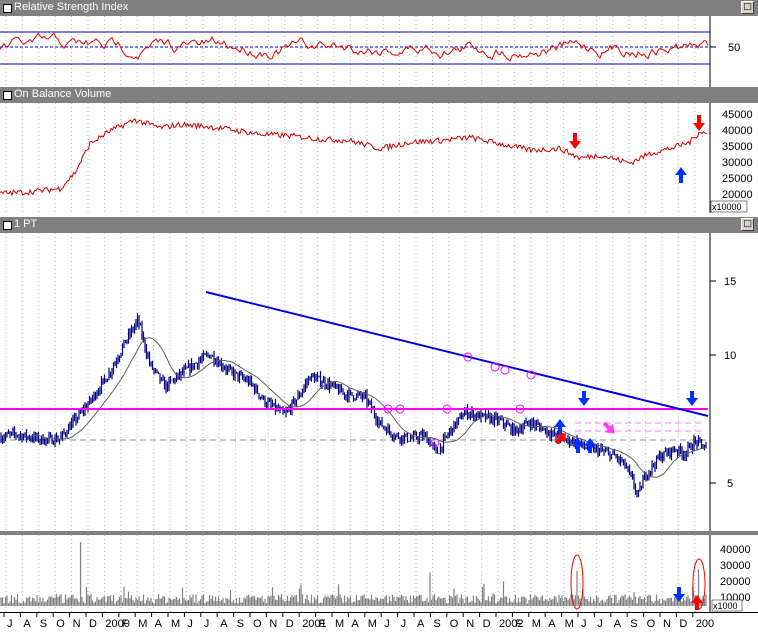  Describe the element at coordinates (737, 179) in the screenshot. I see `obv-tick: 25000` at that location.